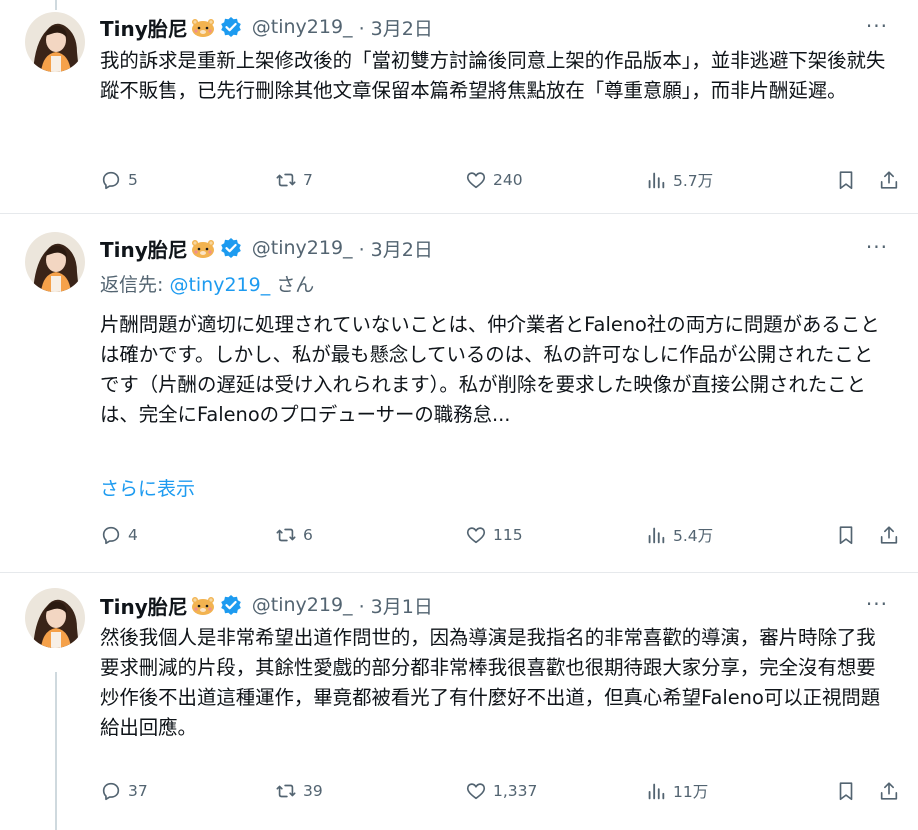 This screenshot has height=830, width=918. I want to click on views-button: 5.7万, so click(679, 180).